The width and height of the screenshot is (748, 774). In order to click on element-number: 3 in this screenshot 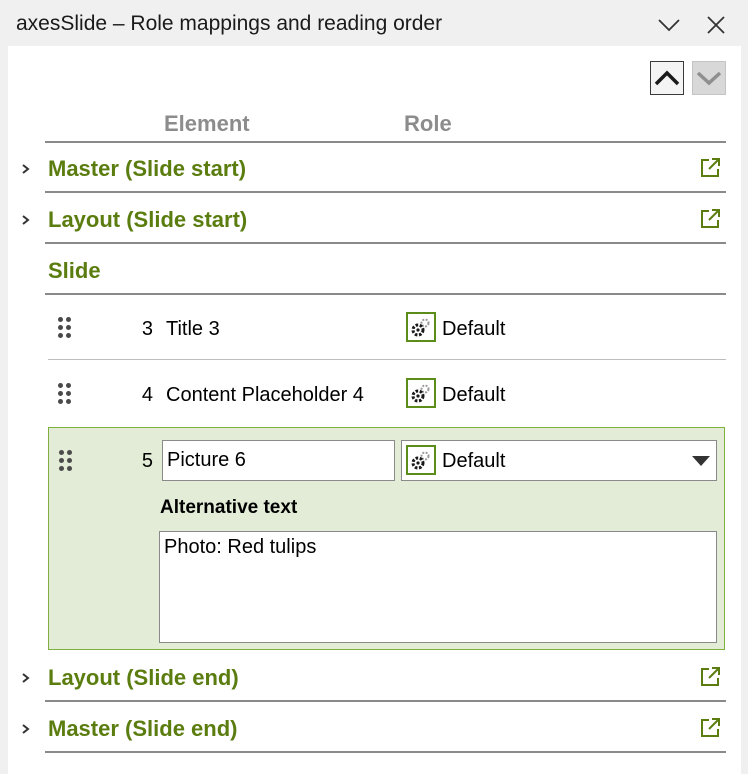, I will do `click(147, 329)`.